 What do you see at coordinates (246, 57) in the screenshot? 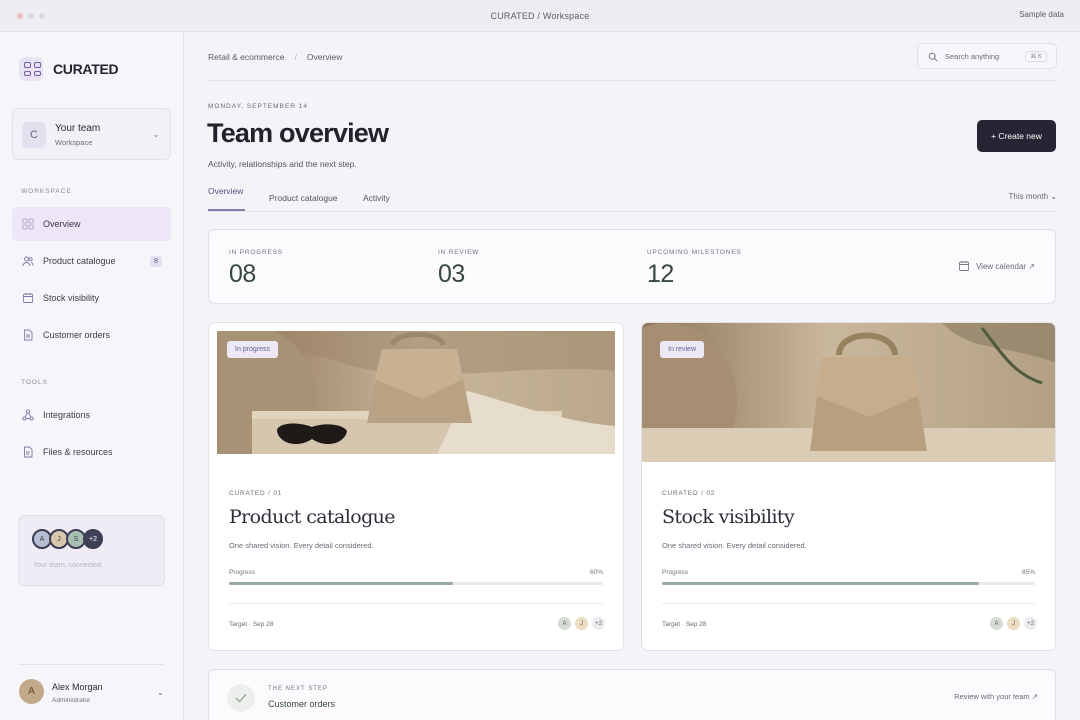
I see `breadcrumb-item-retail: Retail & ecommerce` at bounding box center [246, 57].